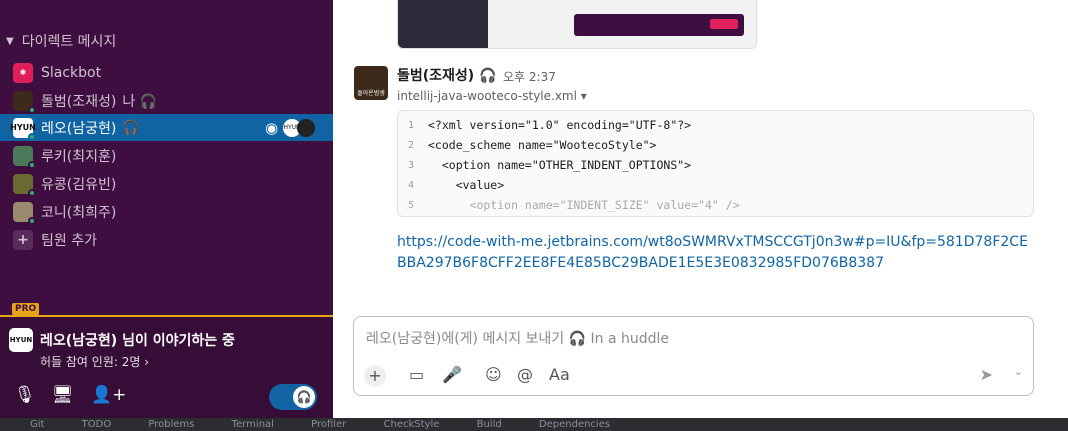 The width and height of the screenshot is (1068, 431). Describe the element at coordinates (79, 184) in the screenshot. I see `dm-label: 유콩(김유빈)` at that location.